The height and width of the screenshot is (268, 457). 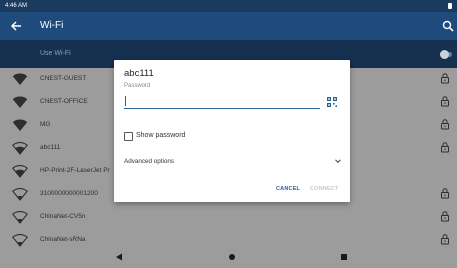 I want to click on advanced-options-label: Advanced options, so click(x=149, y=161).